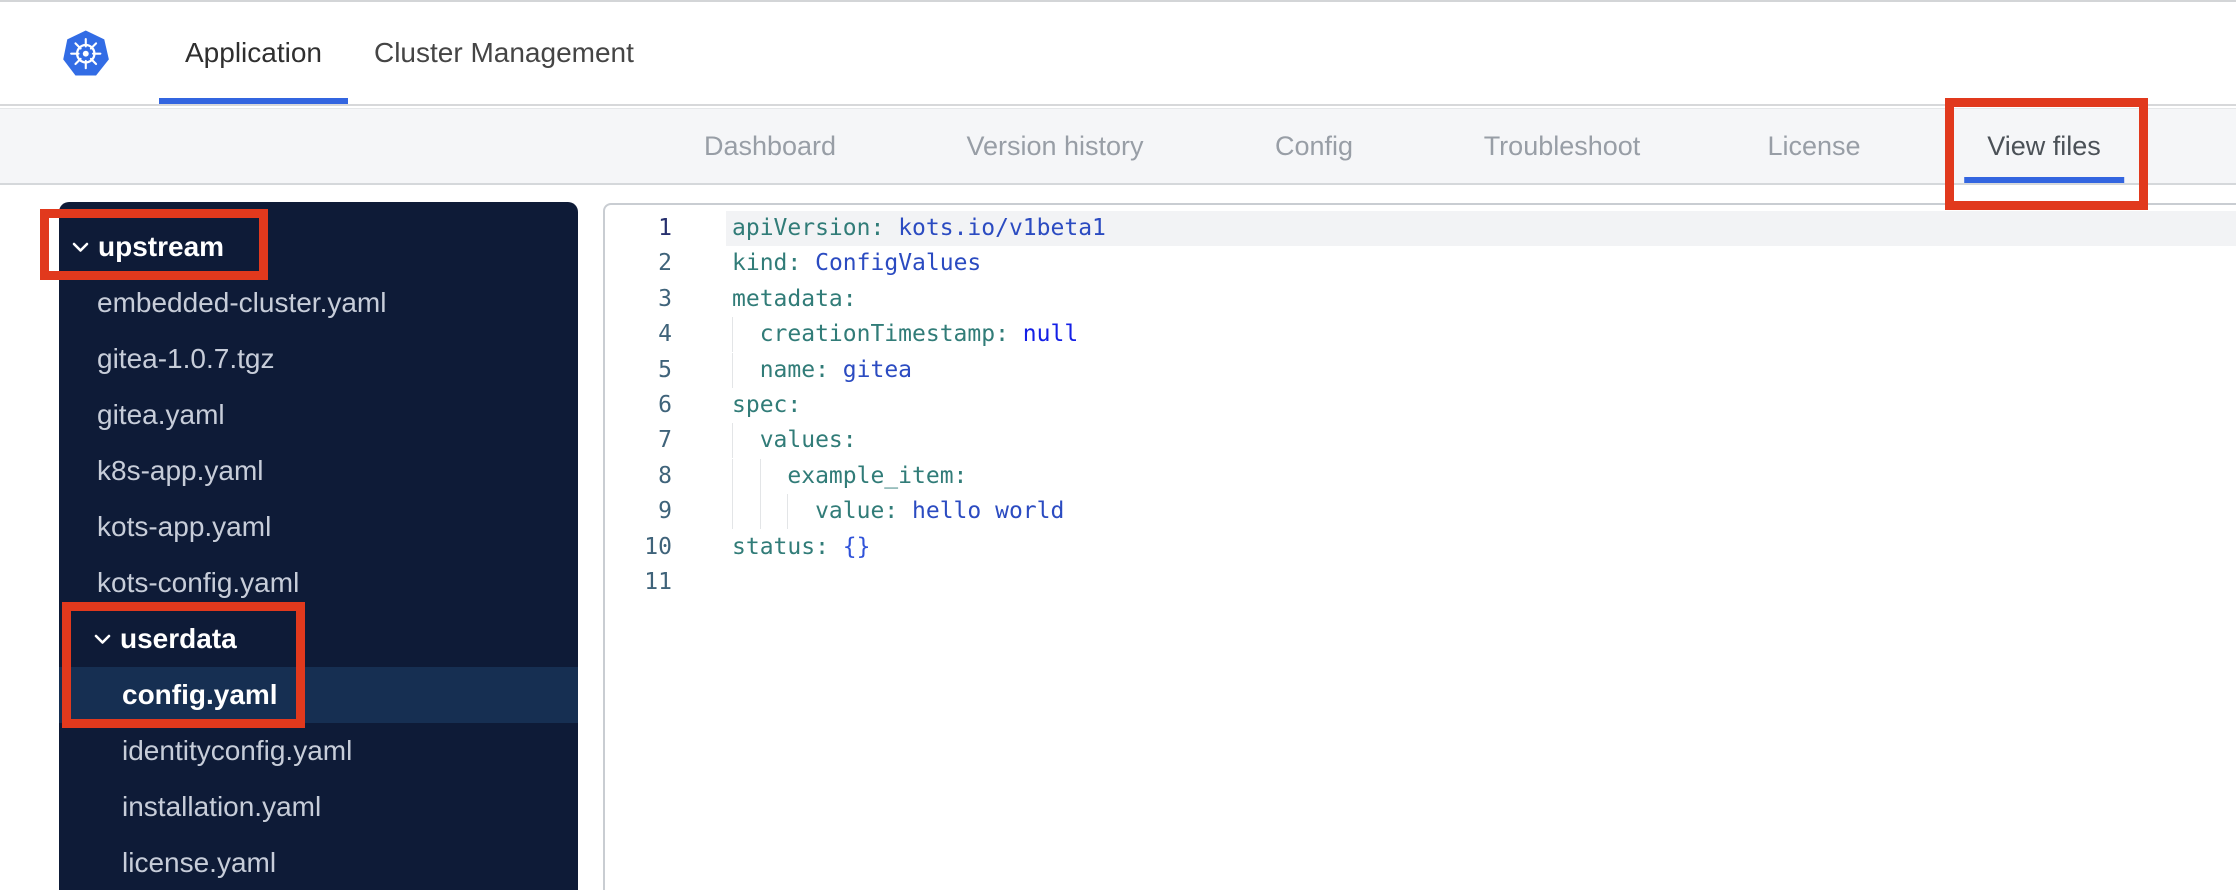 The height and width of the screenshot is (891, 2236). What do you see at coordinates (186, 358) in the screenshot?
I see `tree-item-label: gitea-1.0.7.tgz` at bounding box center [186, 358].